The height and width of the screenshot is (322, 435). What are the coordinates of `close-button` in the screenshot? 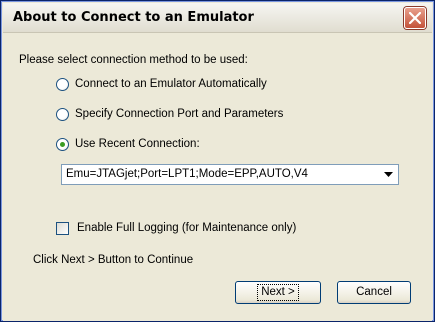 It's located at (415, 18).